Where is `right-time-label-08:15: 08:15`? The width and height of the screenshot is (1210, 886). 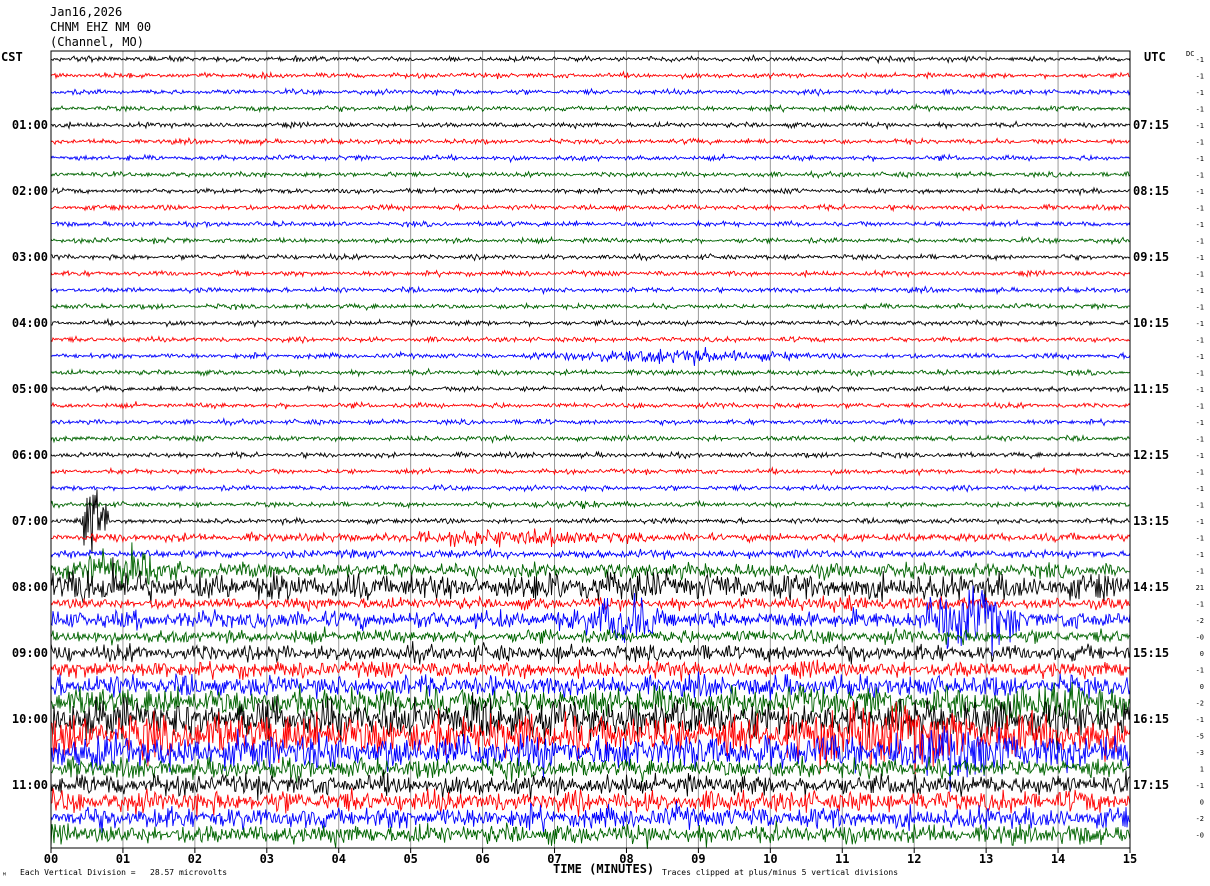
right-time-label-08:15: 08:15 is located at coordinates (1151, 191).